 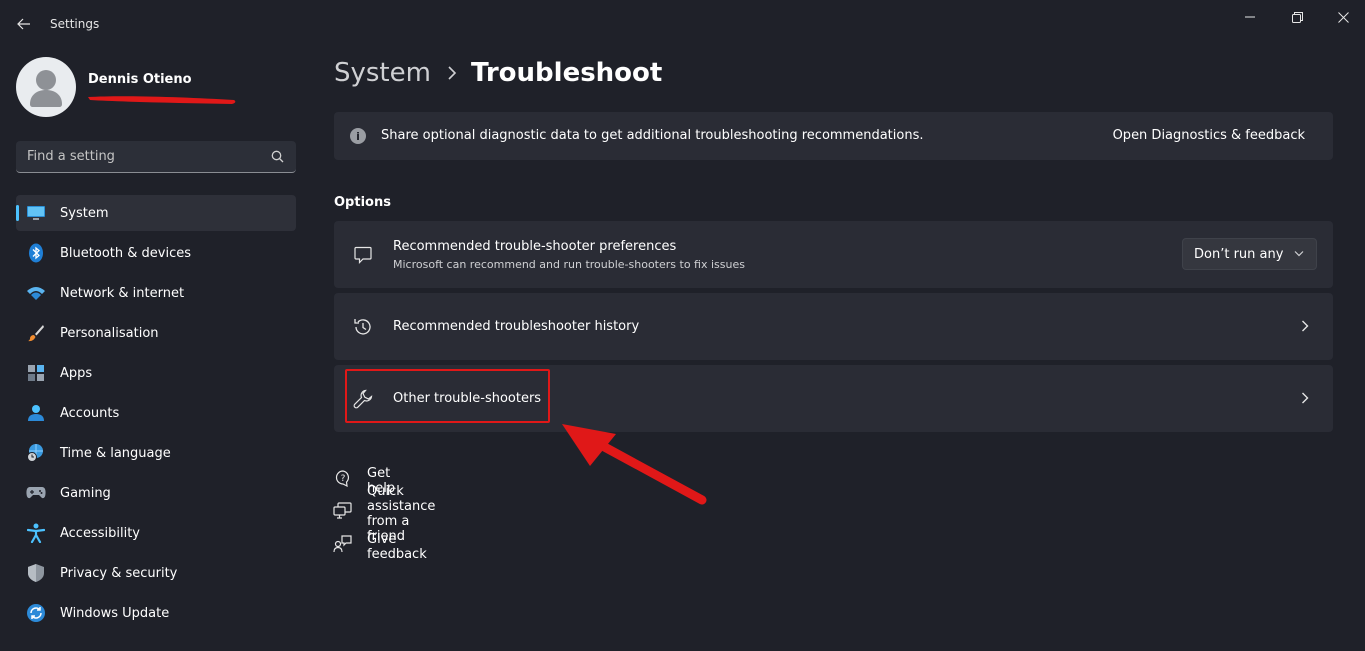 What do you see at coordinates (1209, 135) in the screenshot?
I see `open-diagnostics-link: Open Diagnostics & feedback` at bounding box center [1209, 135].